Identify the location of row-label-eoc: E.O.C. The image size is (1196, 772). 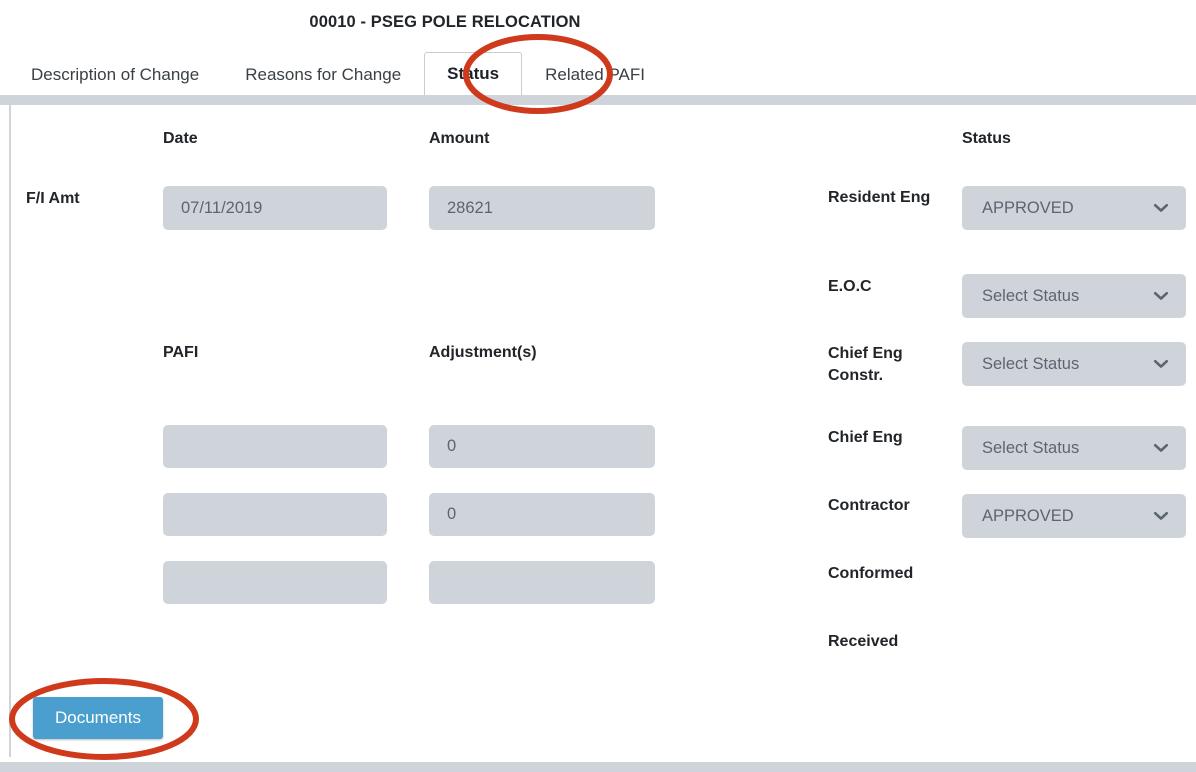
(850, 286).